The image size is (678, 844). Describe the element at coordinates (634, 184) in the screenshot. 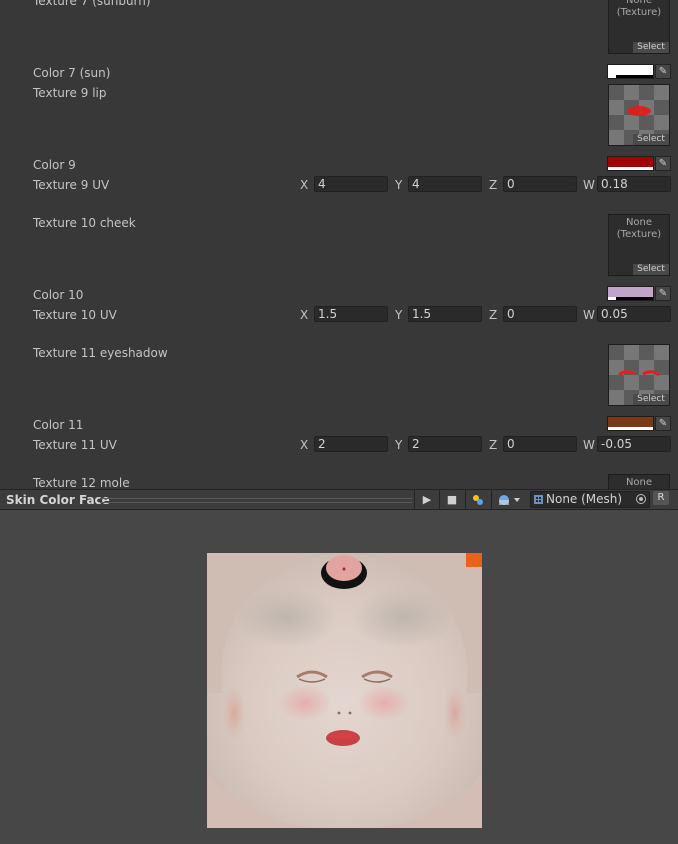

I see `texture-9-uv-w-field: 0.18` at that location.